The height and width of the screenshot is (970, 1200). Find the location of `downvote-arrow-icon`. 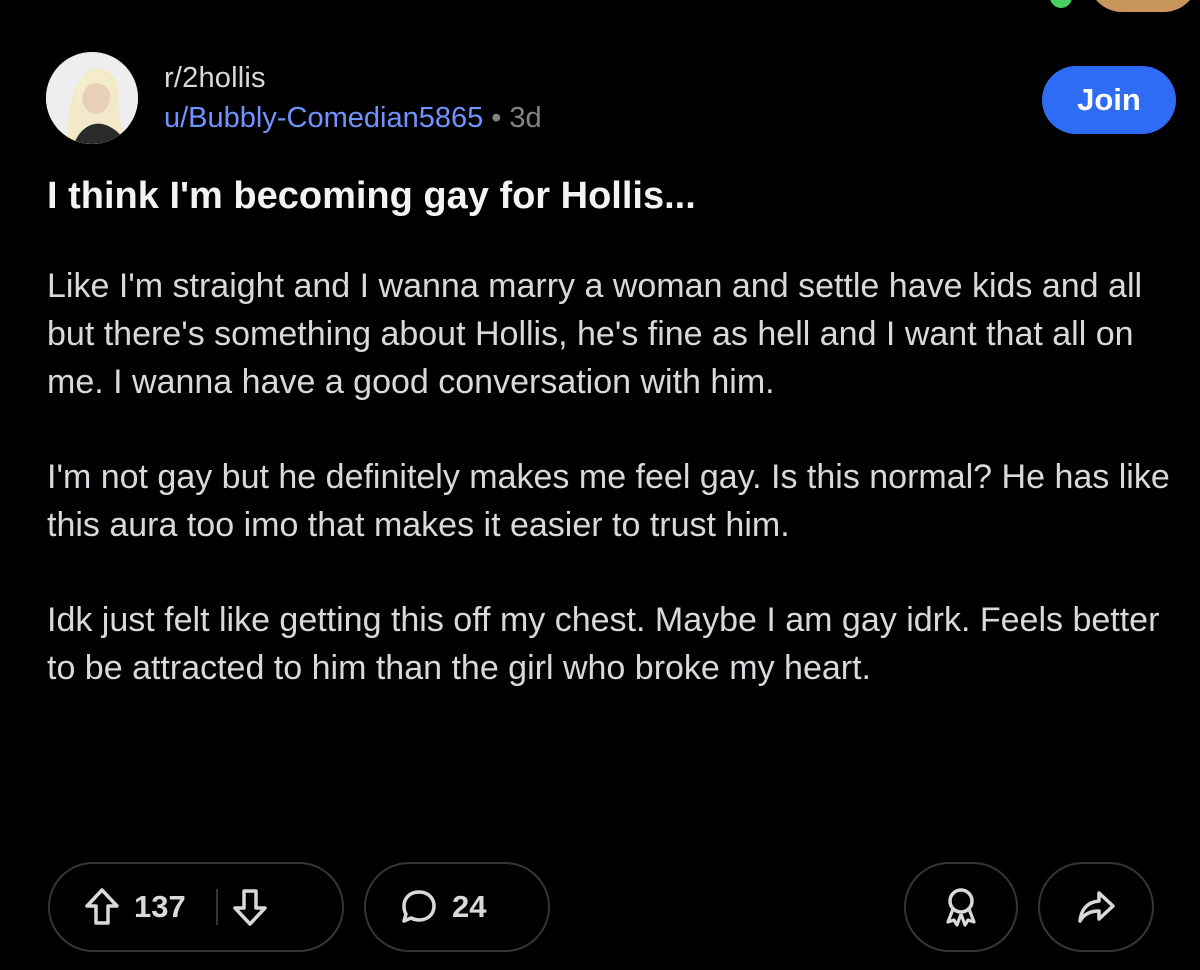

downvote-arrow-icon is located at coordinates (249, 907).